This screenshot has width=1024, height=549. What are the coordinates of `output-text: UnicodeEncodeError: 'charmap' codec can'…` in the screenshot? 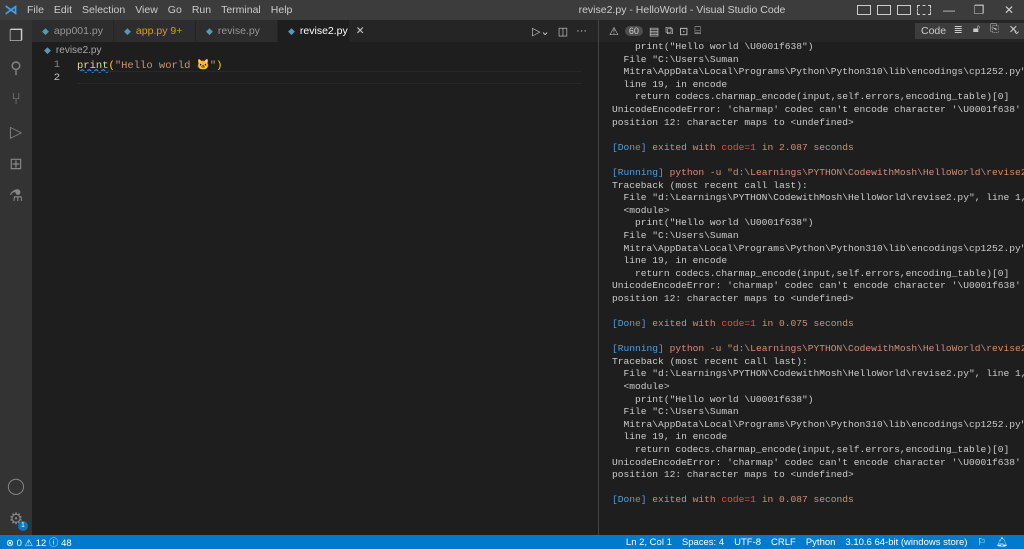 It's located at (818, 462).